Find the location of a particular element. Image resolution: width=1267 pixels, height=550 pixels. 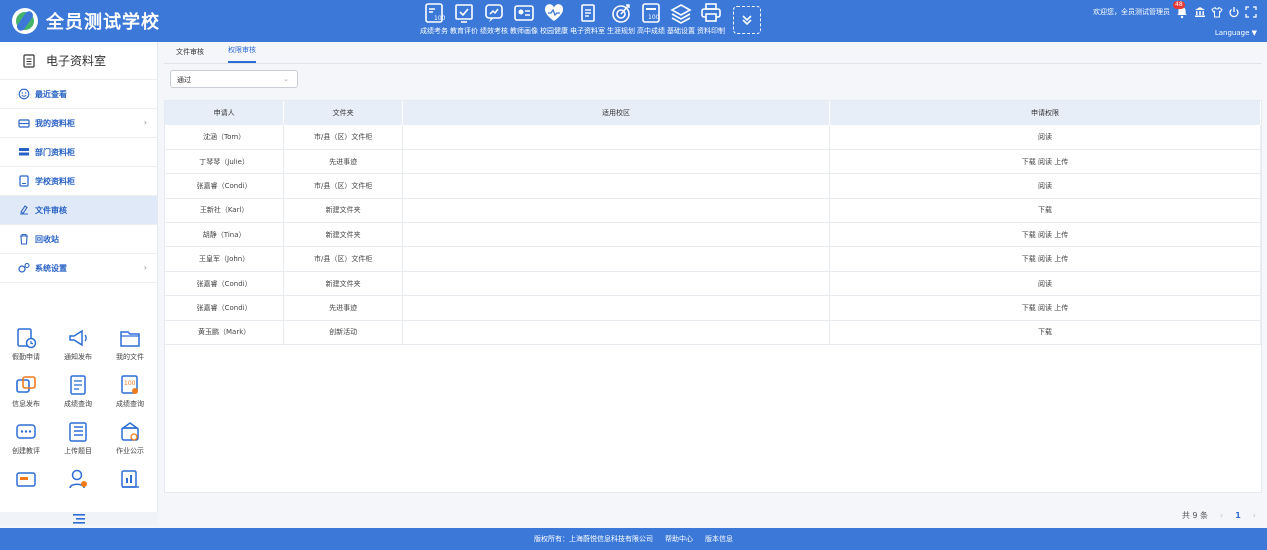

notification-badge: 48 is located at coordinates (1179, 5).